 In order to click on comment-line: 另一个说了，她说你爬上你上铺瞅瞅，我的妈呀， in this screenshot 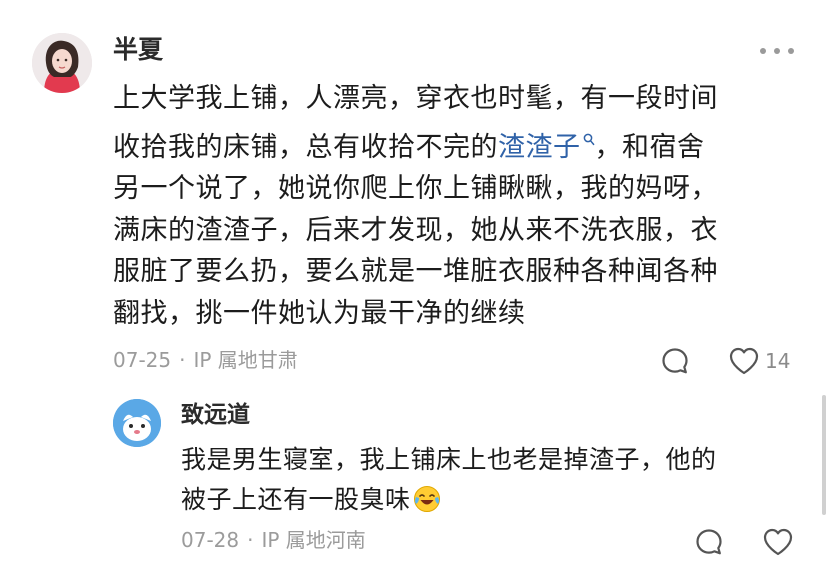, I will do `click(415, 188)`.